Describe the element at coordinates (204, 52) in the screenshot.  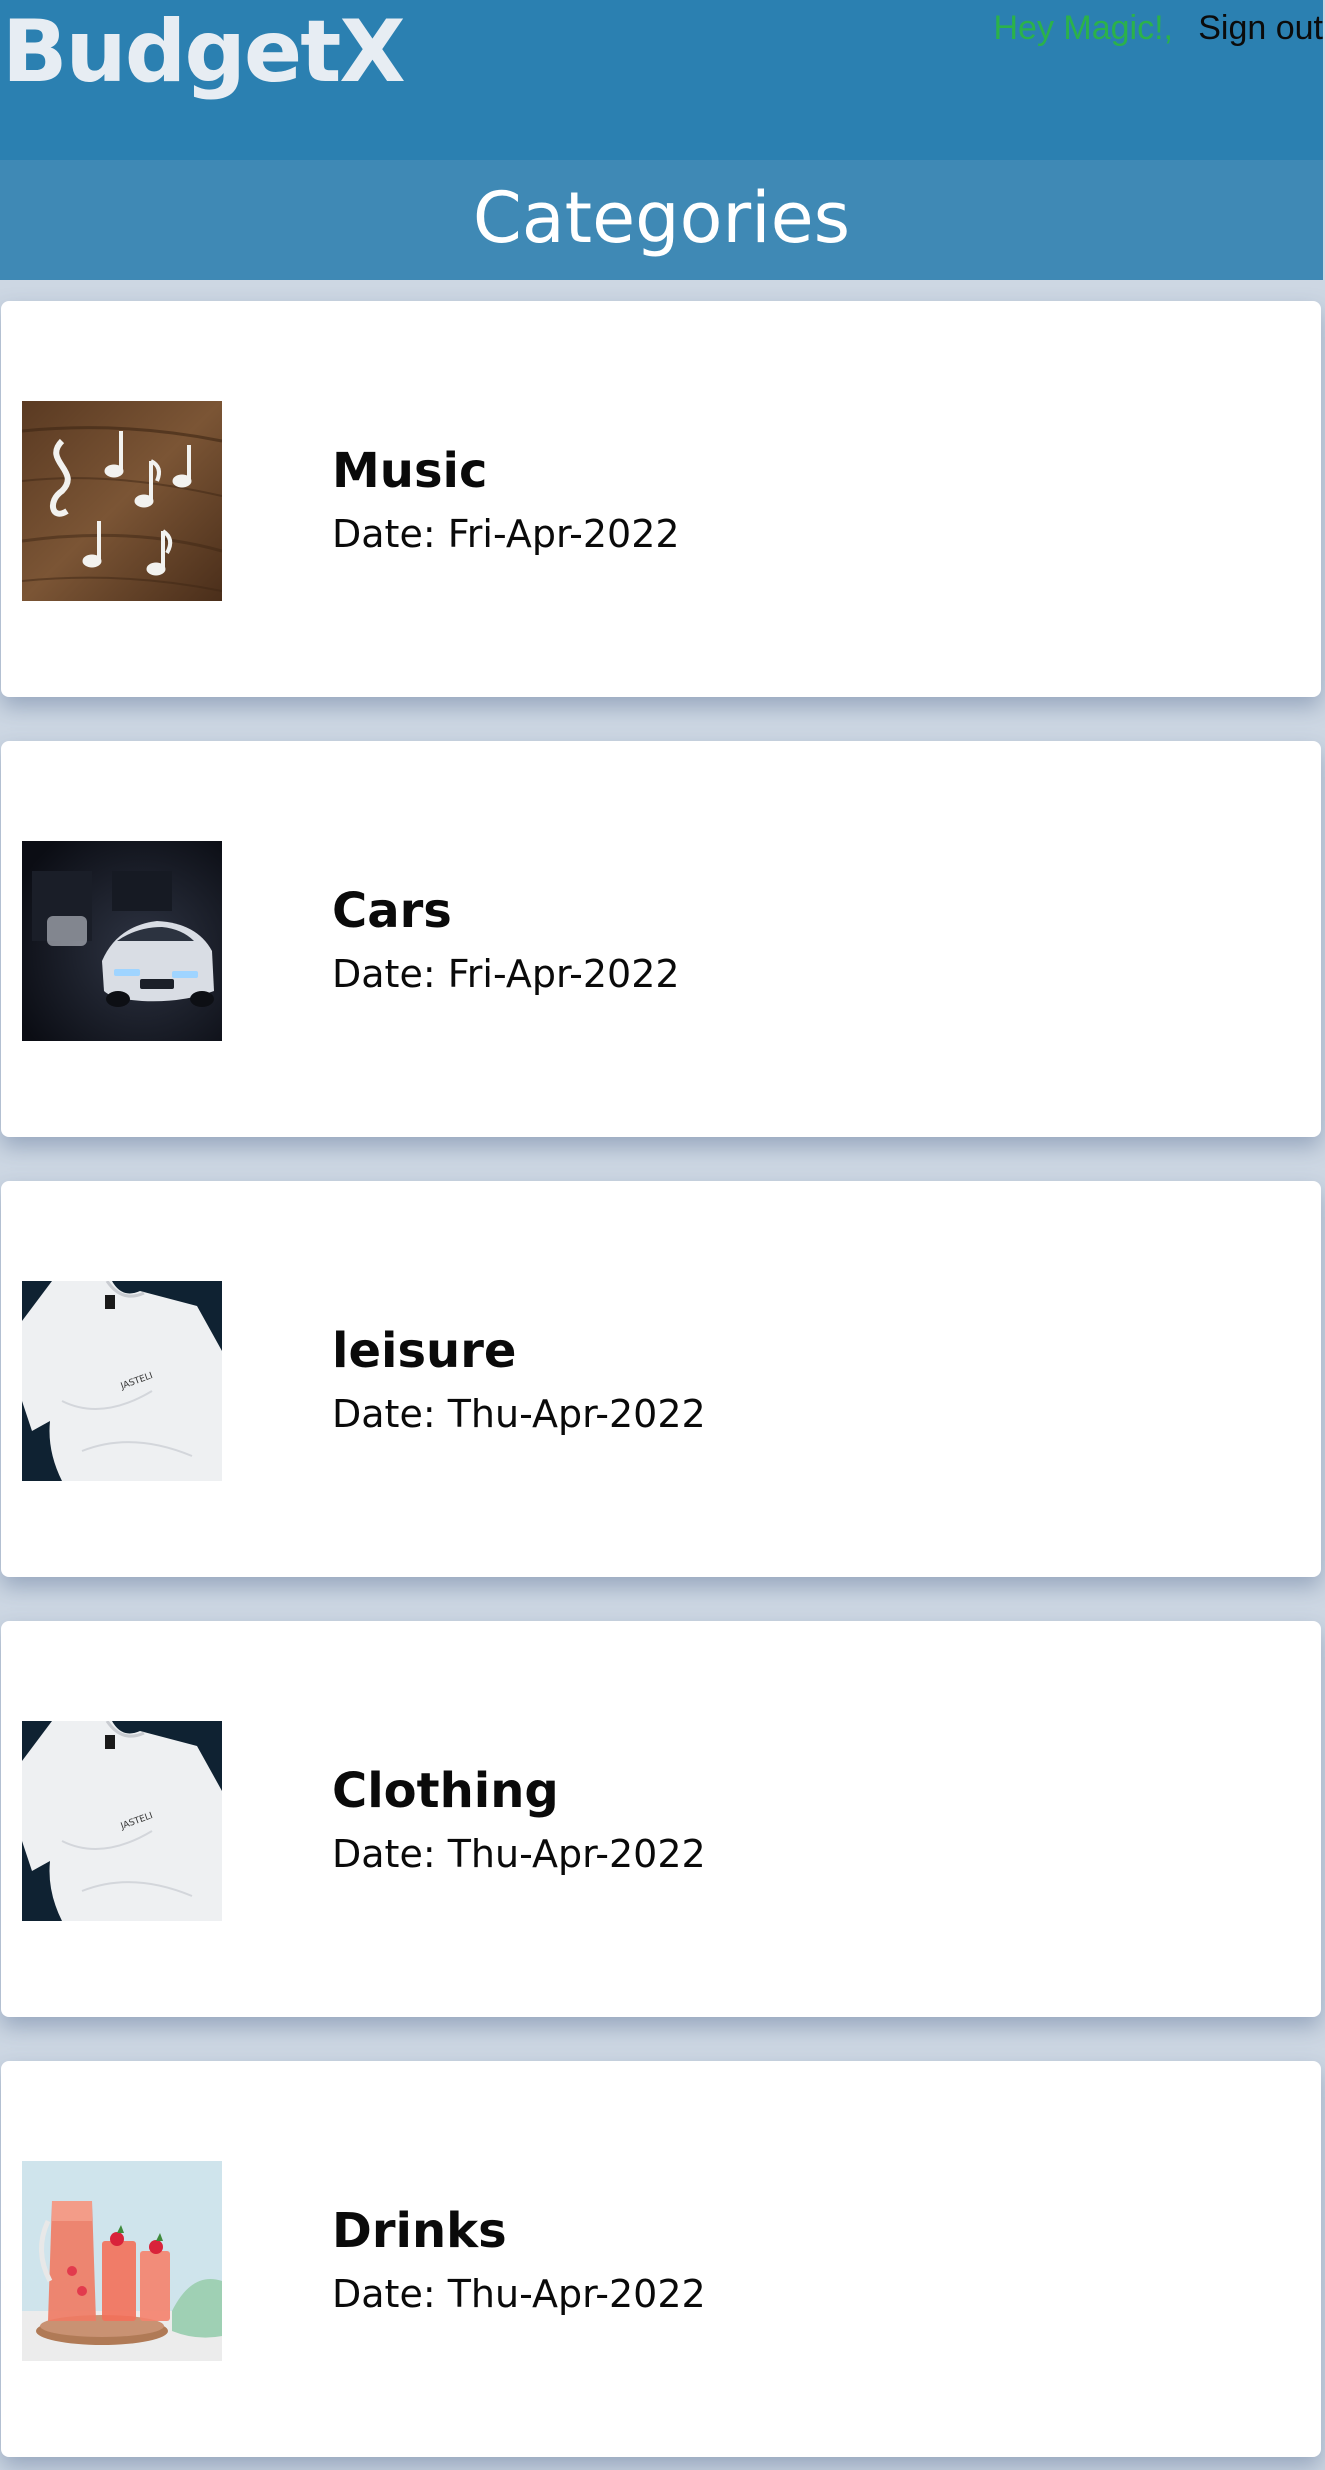
I see `brand-logo: BudgetX` at that location.